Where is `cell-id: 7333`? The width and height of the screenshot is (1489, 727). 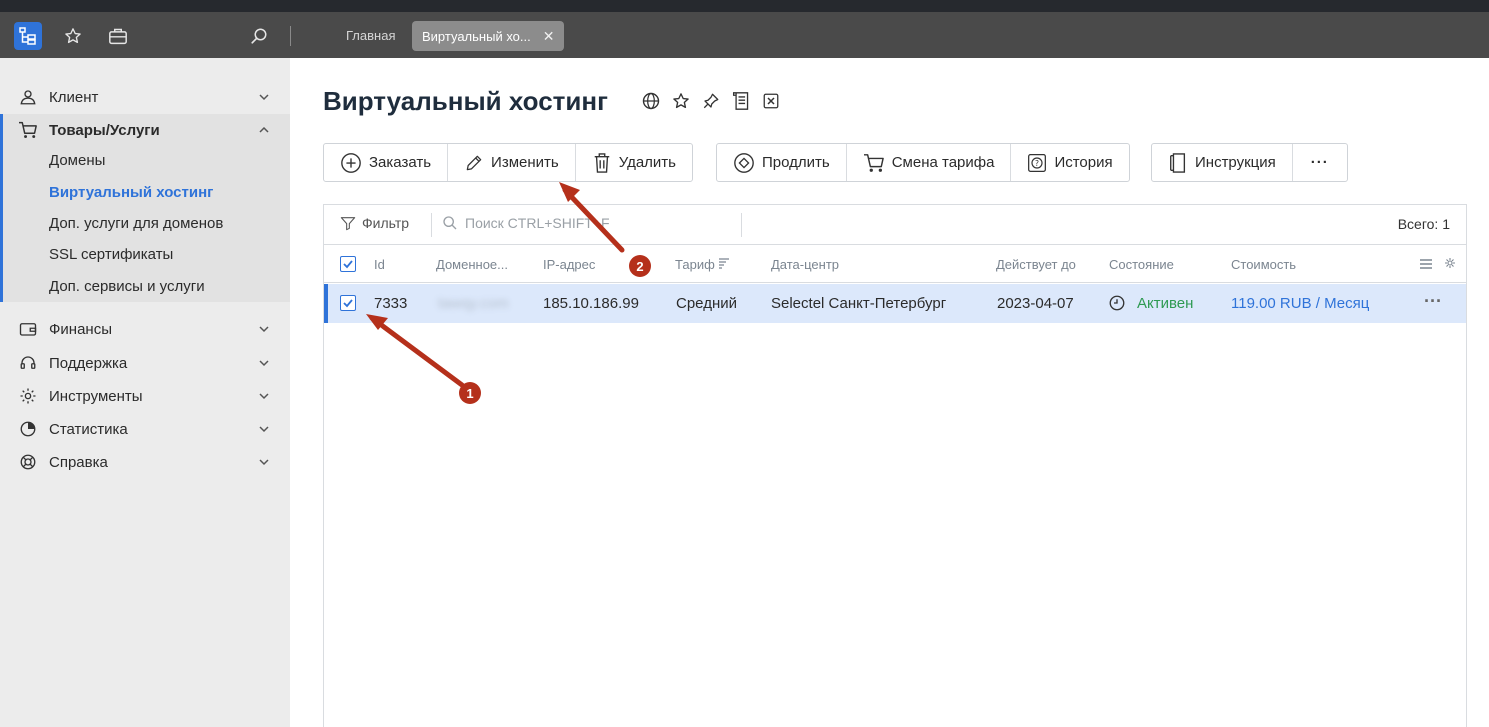 cell-id: 7333 is located at coordinates (391, 303).